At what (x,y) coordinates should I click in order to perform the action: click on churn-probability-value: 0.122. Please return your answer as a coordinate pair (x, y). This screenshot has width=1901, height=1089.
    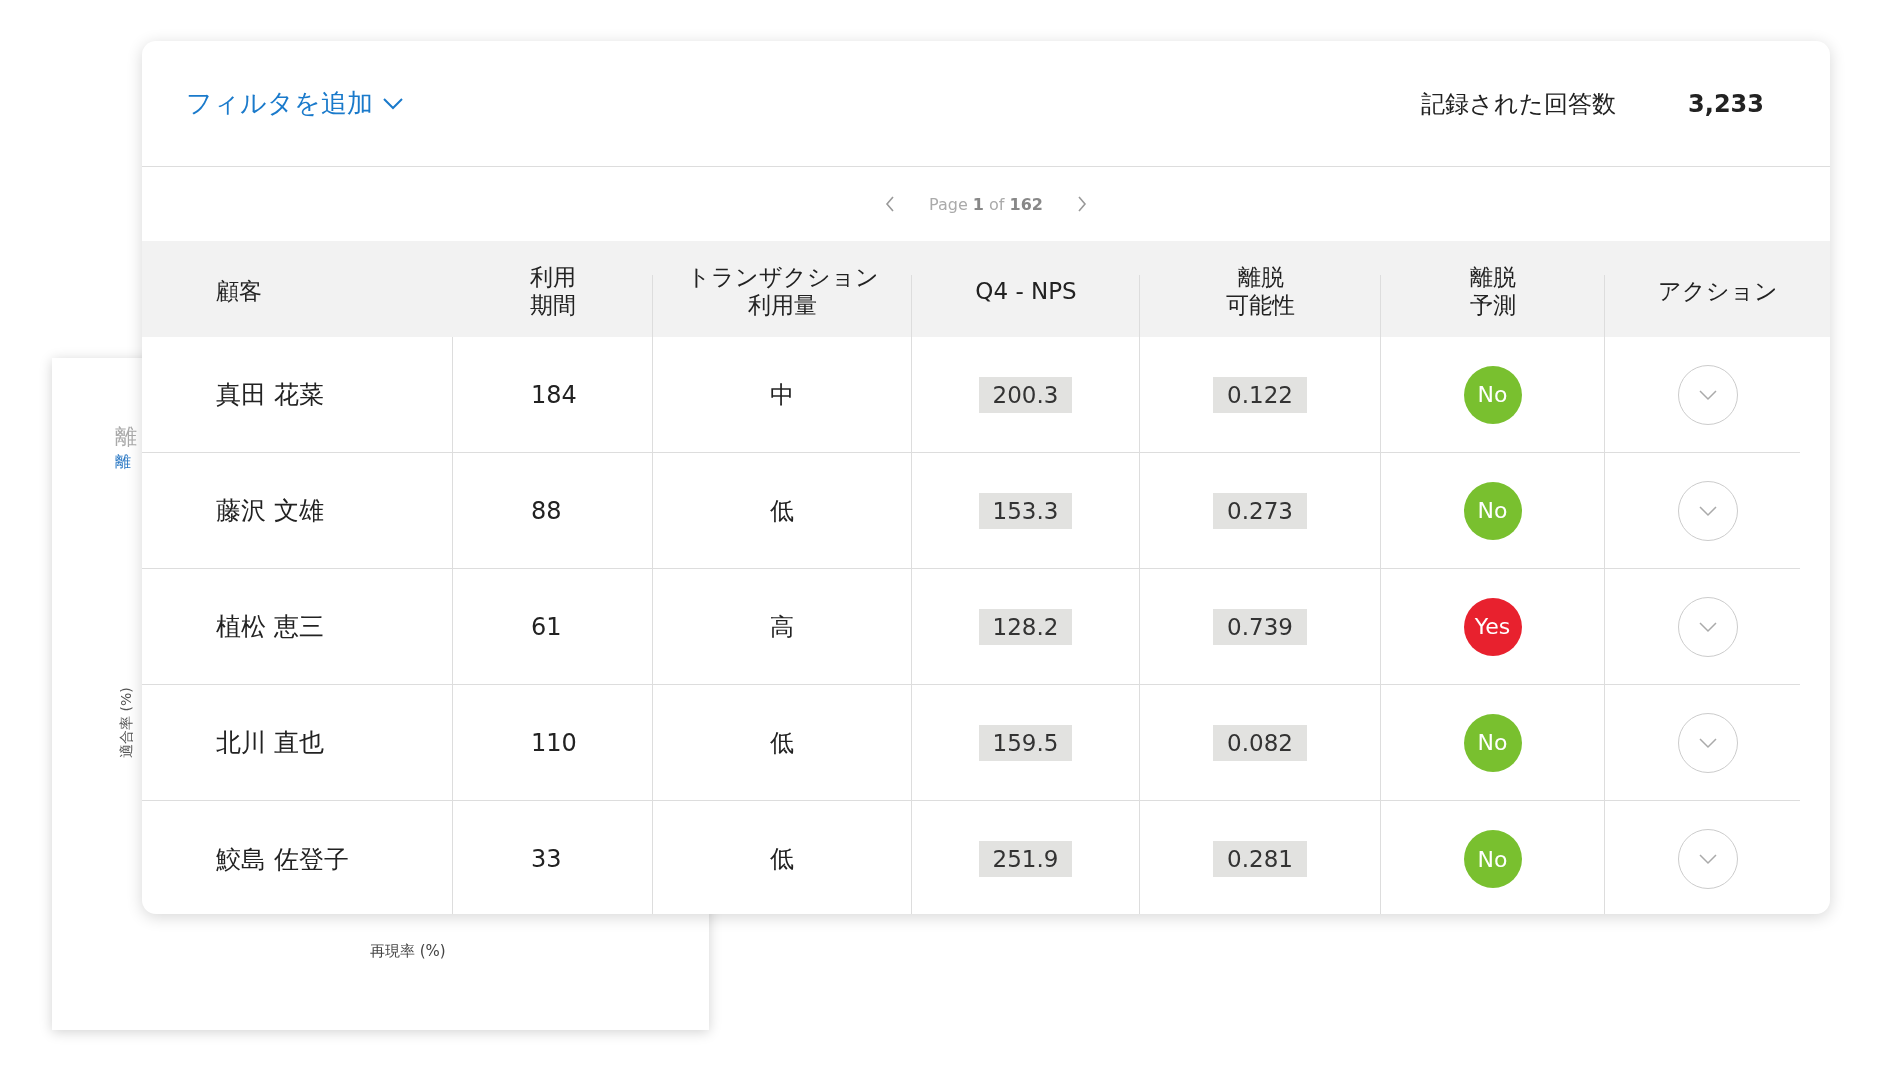
    Looking at the image, I should click on (1260, 394).